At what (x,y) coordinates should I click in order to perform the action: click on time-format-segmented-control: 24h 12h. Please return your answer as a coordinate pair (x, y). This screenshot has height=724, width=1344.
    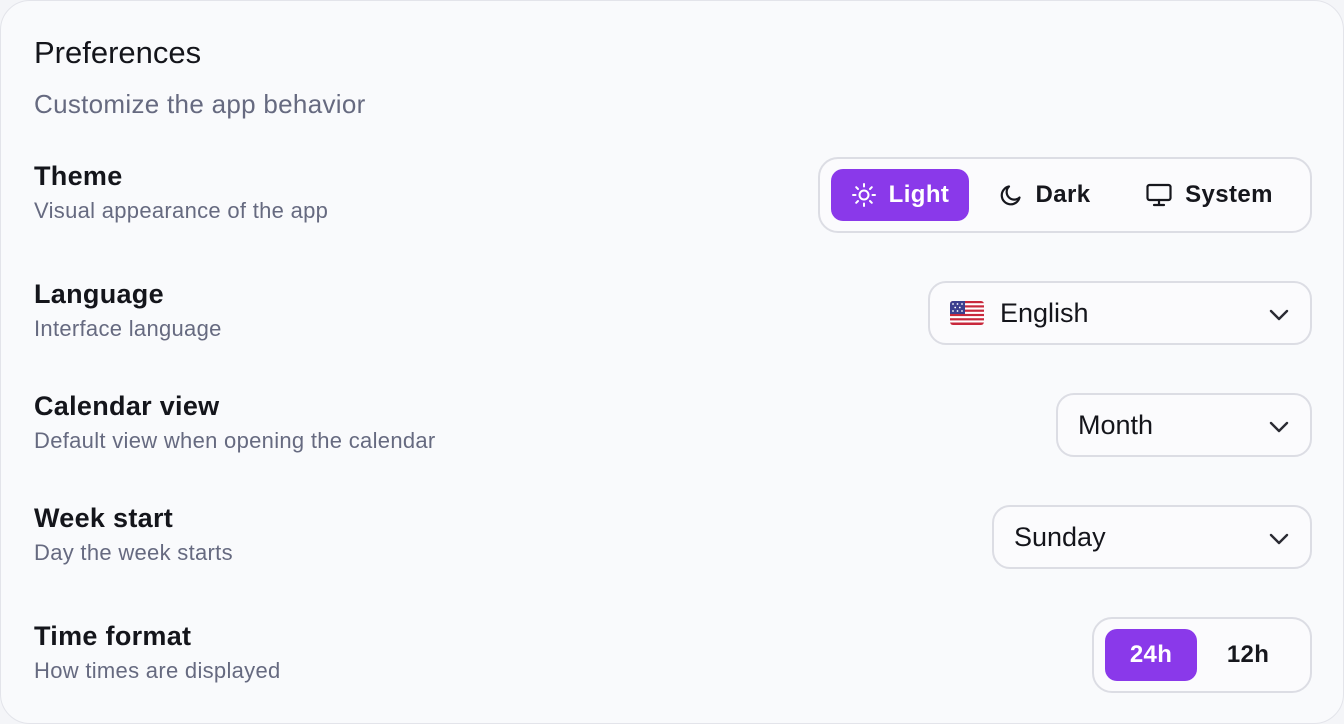
    Looking at the image, I should click on (1202, 655).